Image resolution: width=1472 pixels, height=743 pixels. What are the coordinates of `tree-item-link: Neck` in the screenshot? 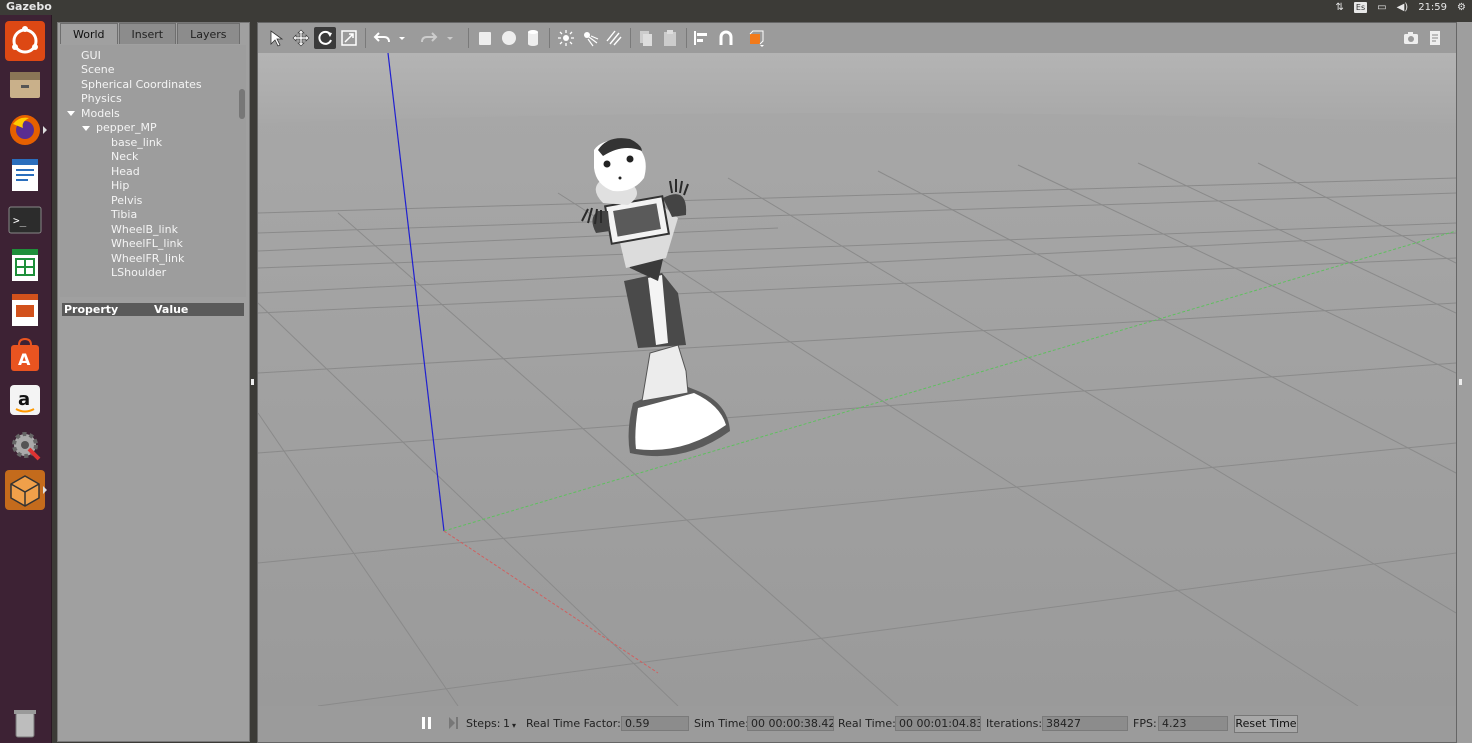 It's located at (124, 157).